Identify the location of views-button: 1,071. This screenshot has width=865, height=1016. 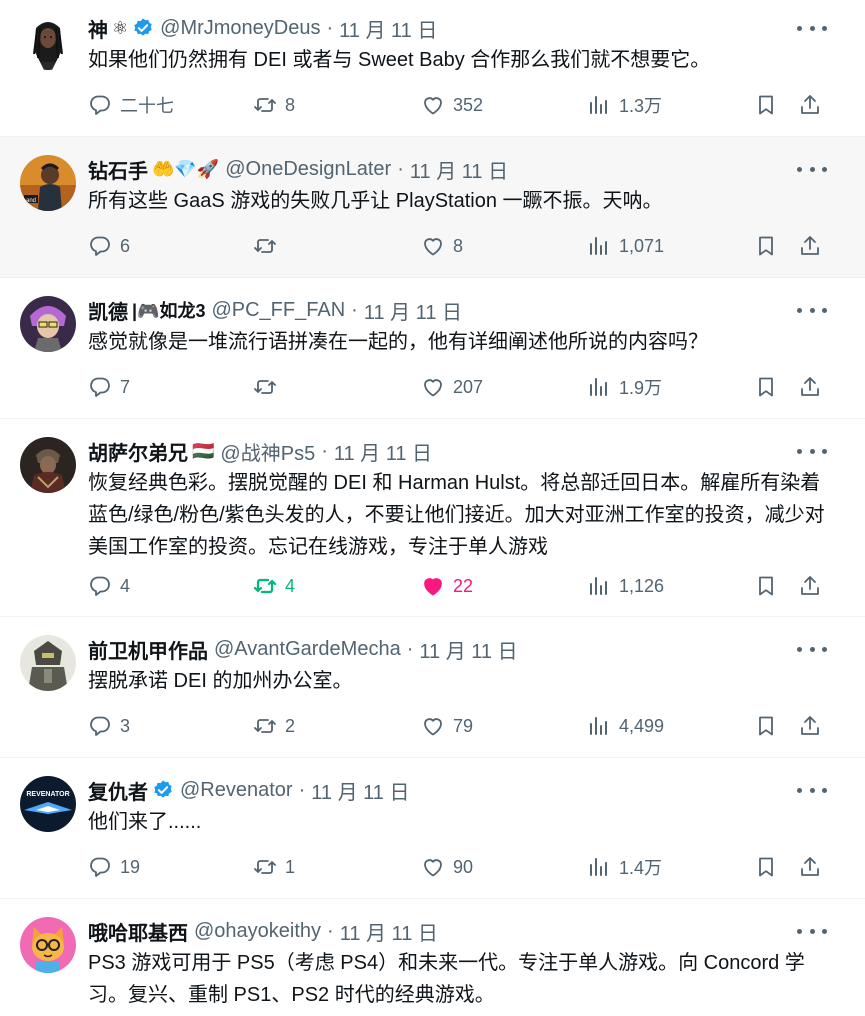
(625, 246).